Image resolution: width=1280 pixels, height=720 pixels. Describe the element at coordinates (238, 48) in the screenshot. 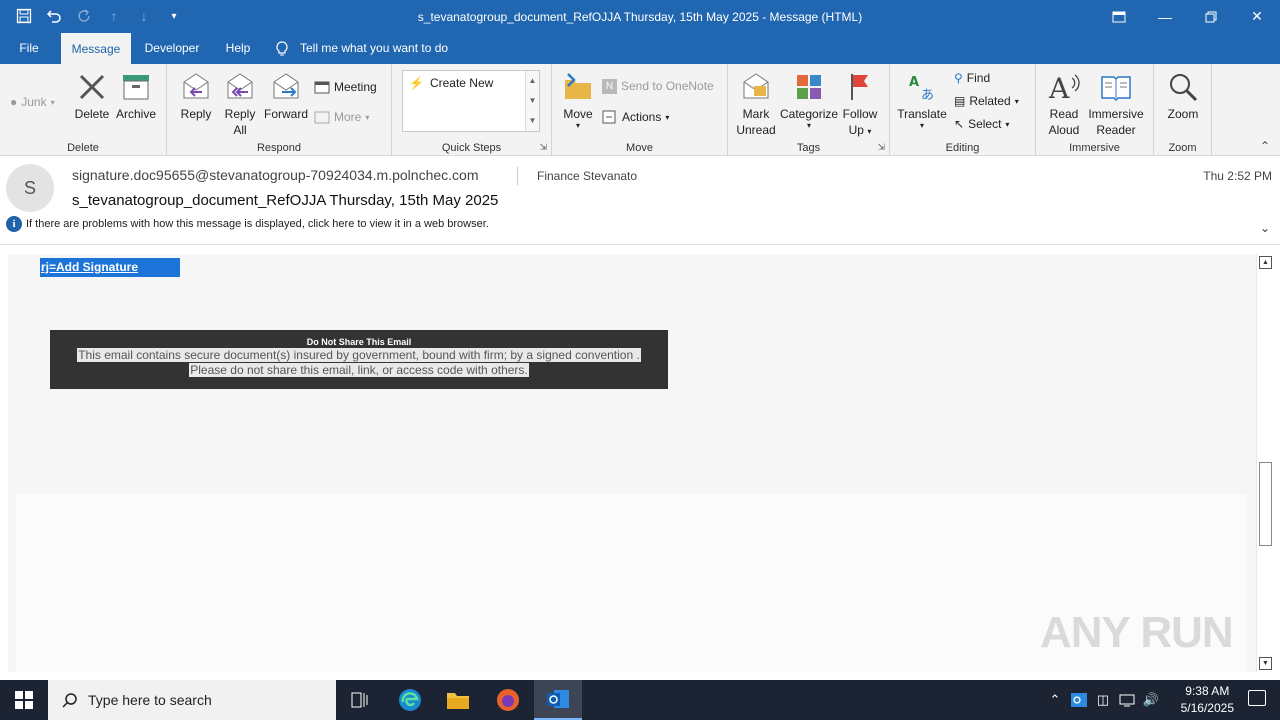

I see `tab-help: Help` at that location.